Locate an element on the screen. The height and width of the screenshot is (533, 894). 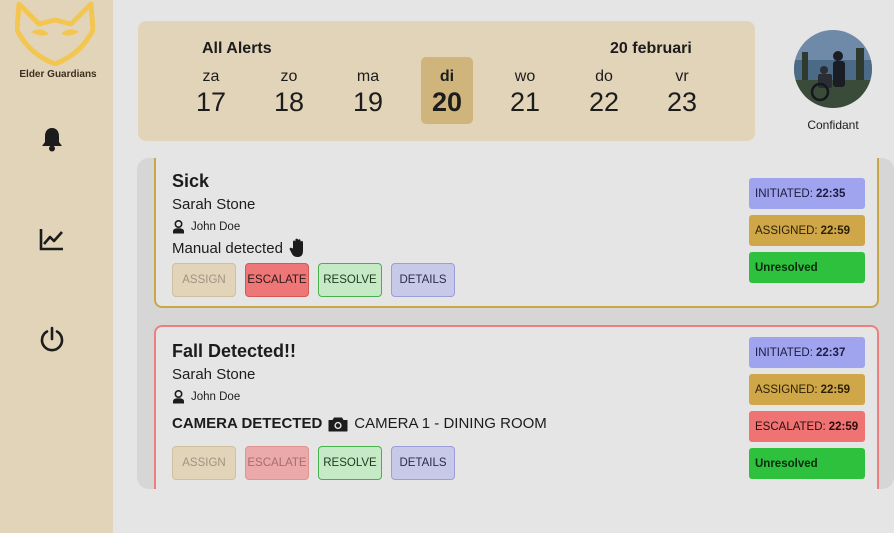
avatar-photo is located at coordinates (833, 69).